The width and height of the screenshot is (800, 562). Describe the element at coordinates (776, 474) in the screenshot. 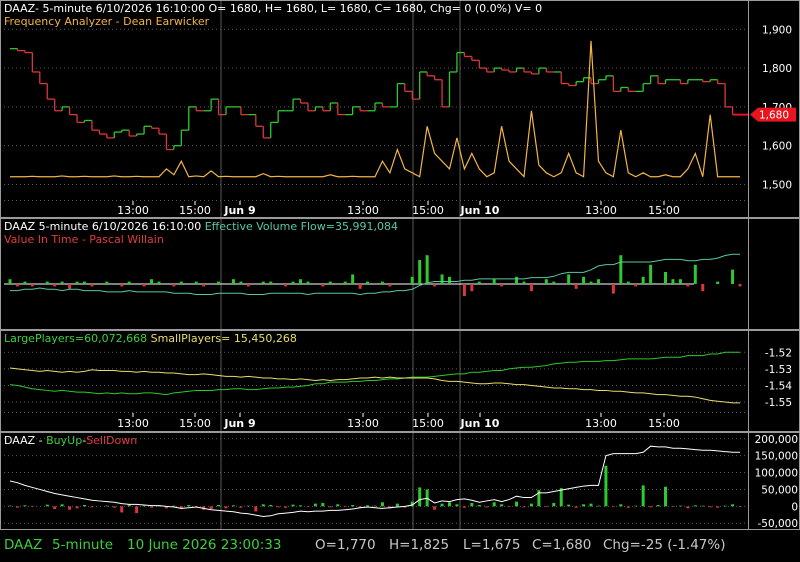

I see `buyup-y-tick: 100,000` at that location.